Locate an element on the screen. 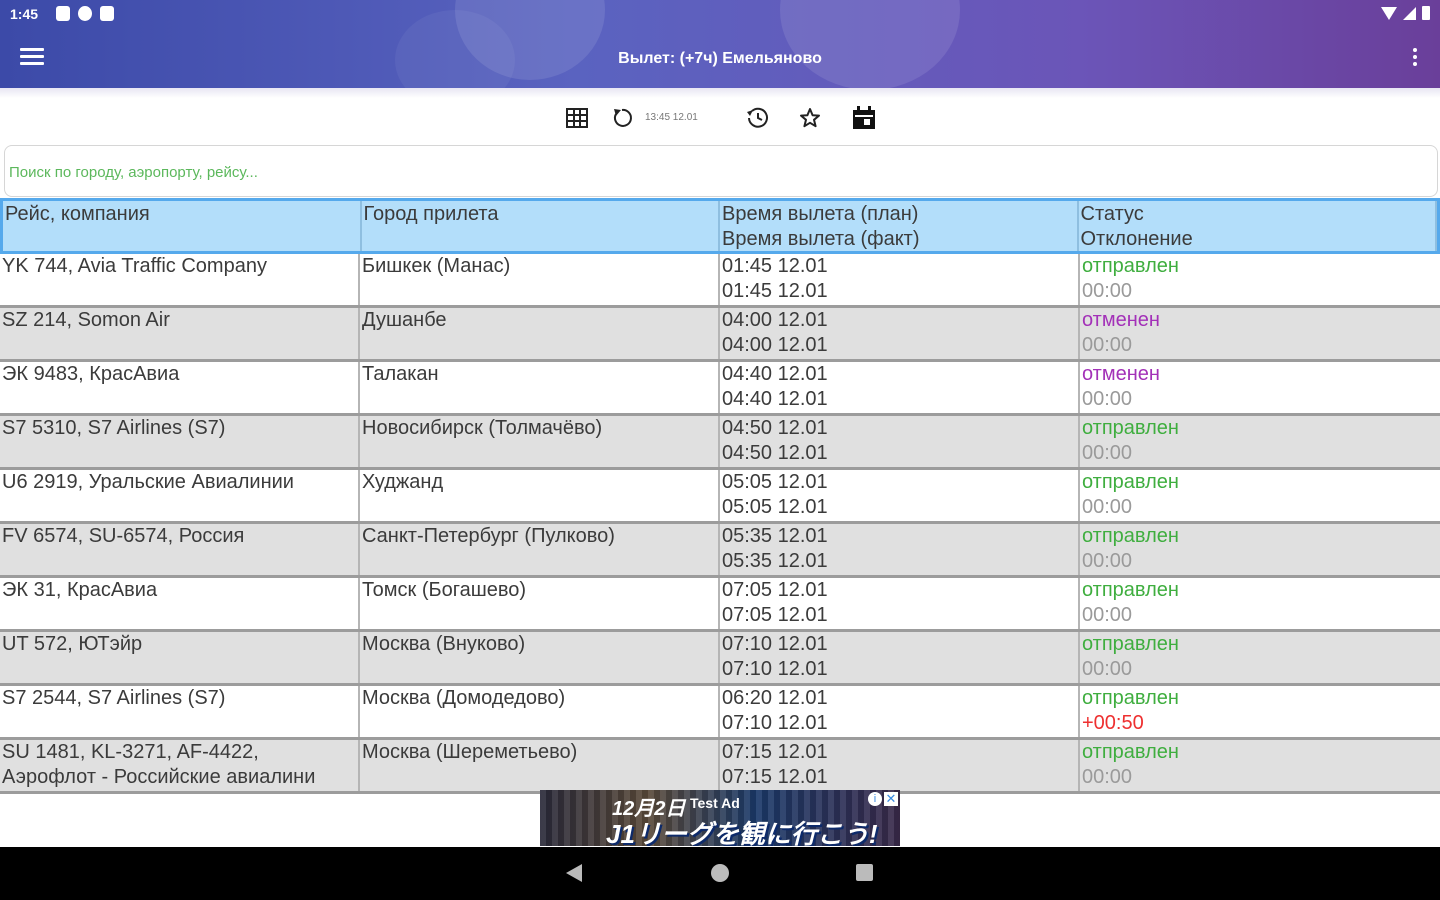 This screenshot has width=1440, height=900. header-city: Город прилета is located at coordinates (541, 226).